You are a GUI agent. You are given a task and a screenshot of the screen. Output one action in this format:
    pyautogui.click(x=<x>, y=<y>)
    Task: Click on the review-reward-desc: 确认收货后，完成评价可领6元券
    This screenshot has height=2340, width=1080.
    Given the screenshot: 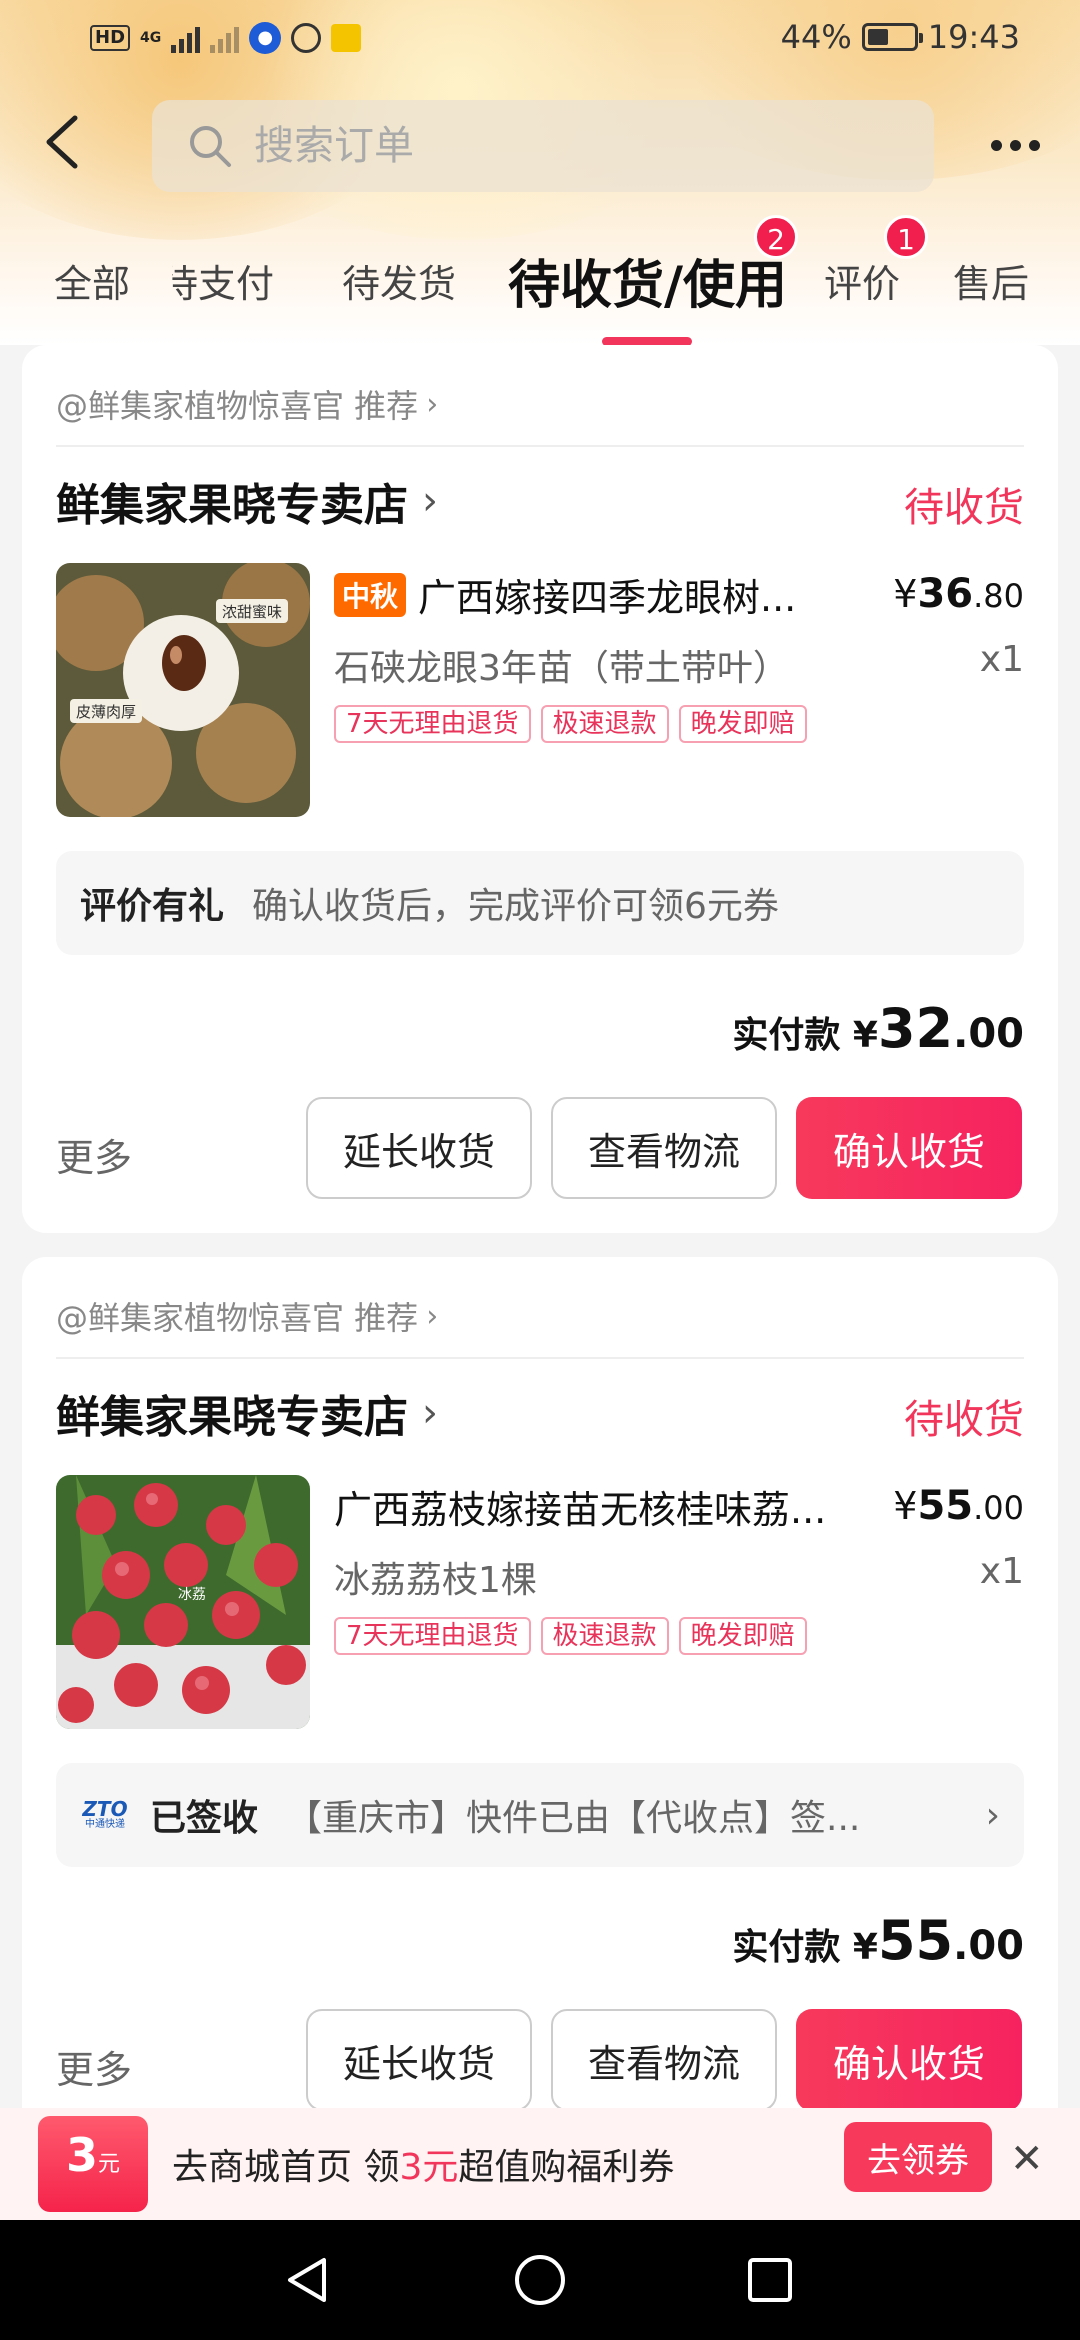 What is the action you would take?
    pyautogui.click(x=515, y=906)
    